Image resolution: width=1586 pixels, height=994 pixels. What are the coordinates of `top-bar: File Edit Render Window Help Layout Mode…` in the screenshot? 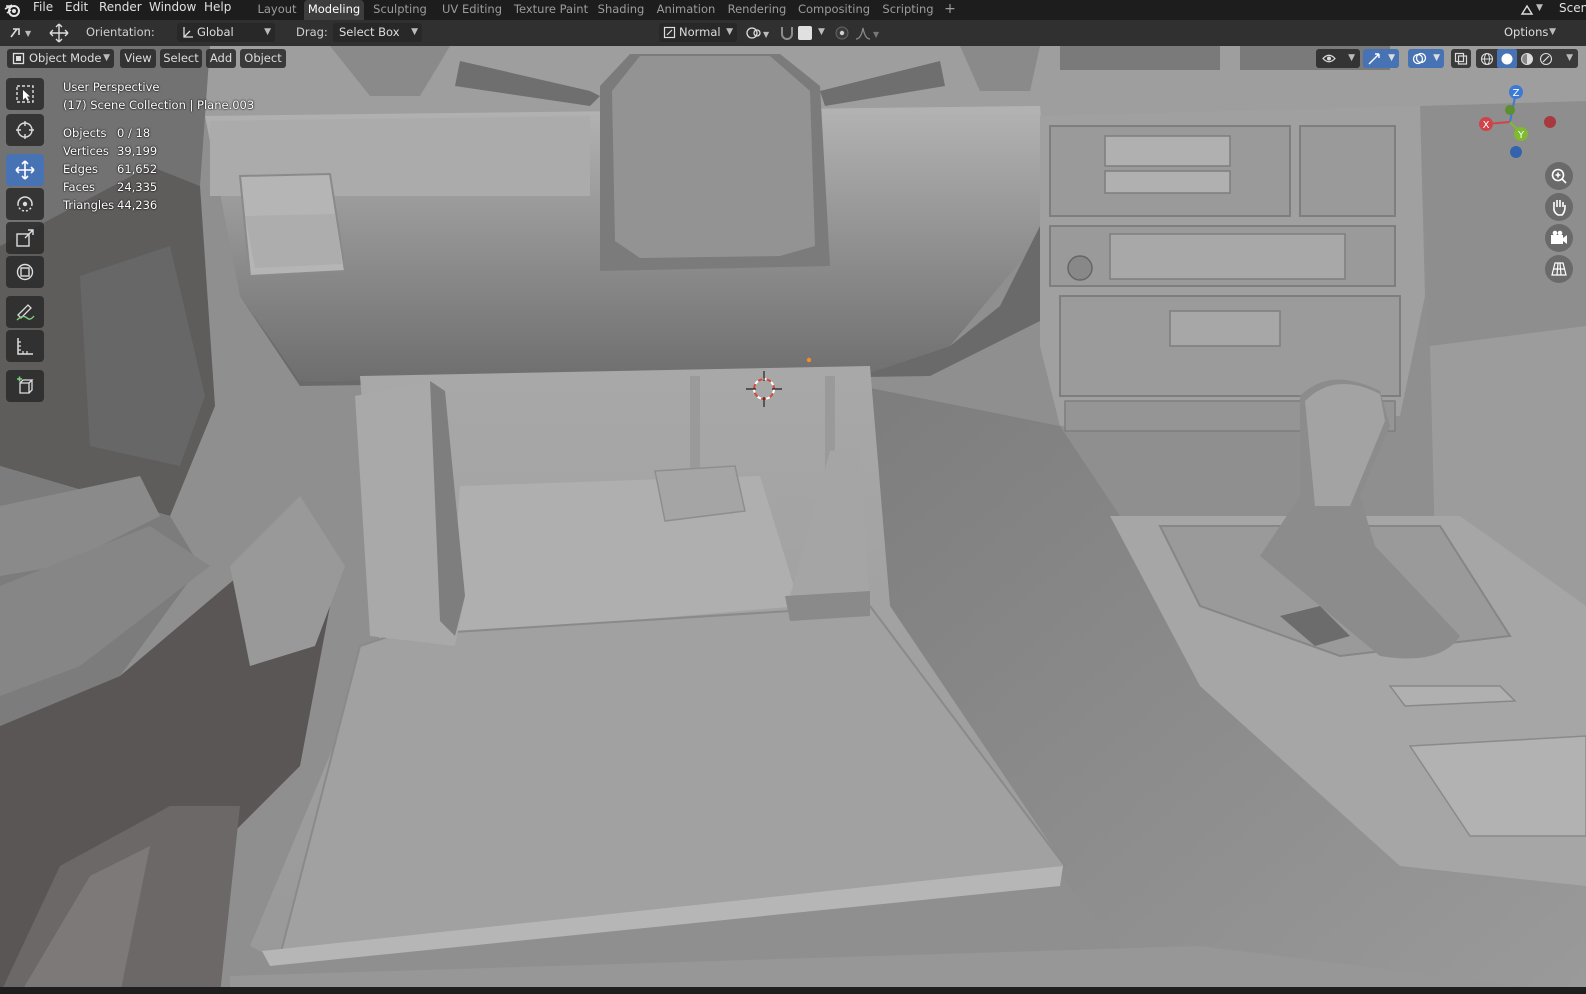 It's located at (793, 10).